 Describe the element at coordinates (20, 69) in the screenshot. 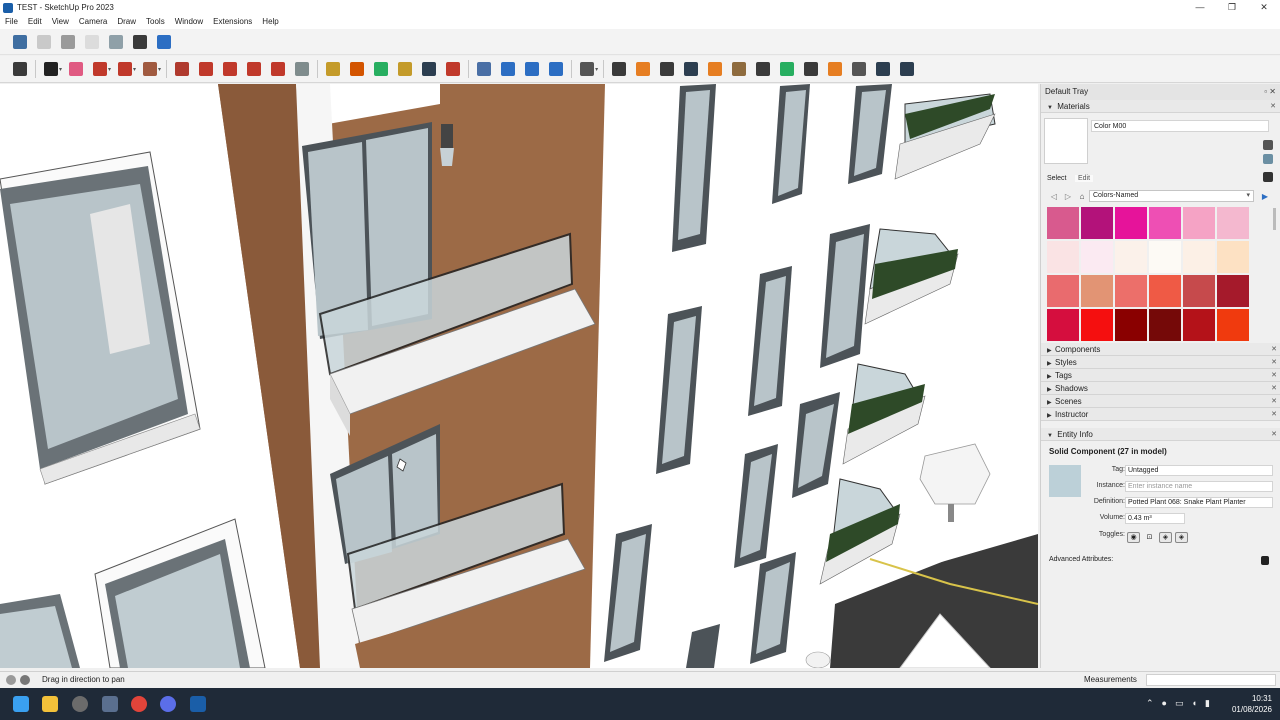

I see `zoom-button` at that location.